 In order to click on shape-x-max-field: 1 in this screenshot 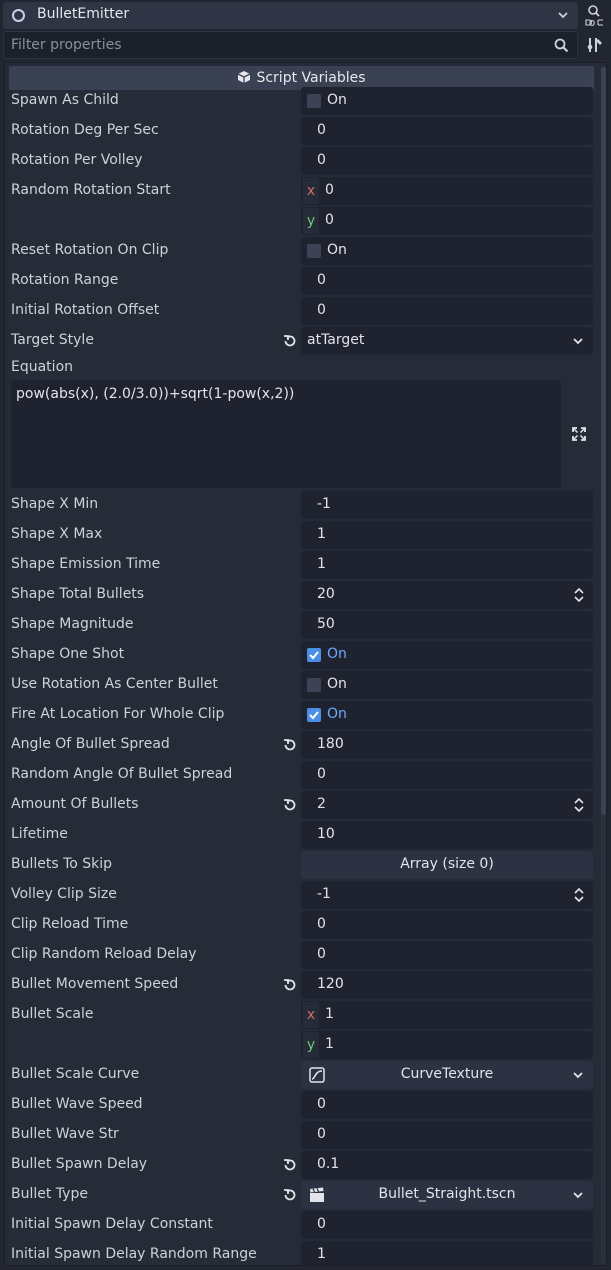, I will do `click(447, 535)`.